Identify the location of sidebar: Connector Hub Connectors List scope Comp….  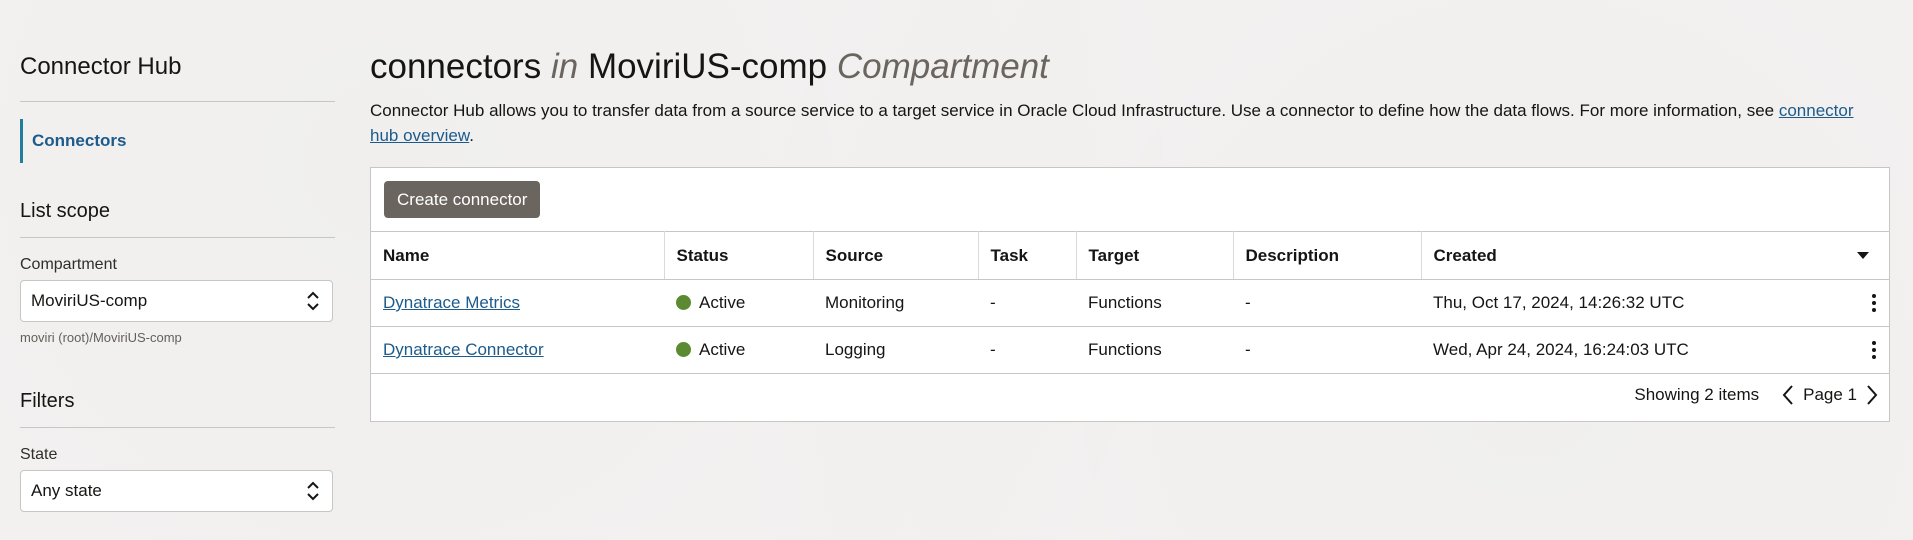
(177, 281).